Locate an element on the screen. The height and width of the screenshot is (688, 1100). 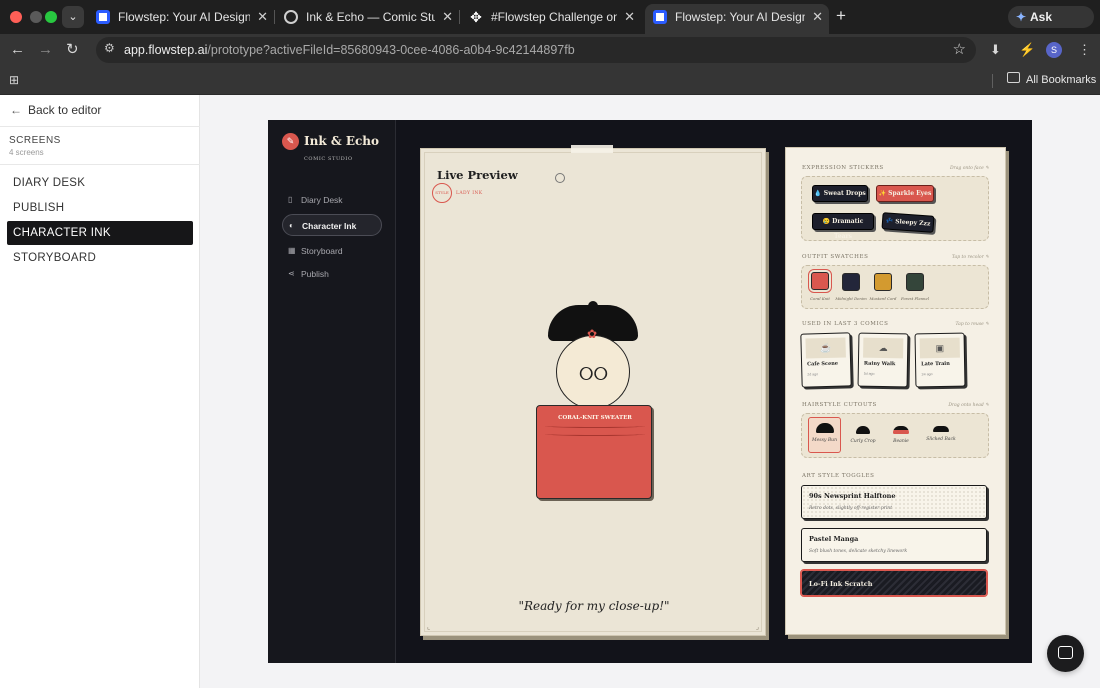
recent-card-cafe-scene: ☕ Cafe Scene 2d ago is located at coordinates (826, 360).